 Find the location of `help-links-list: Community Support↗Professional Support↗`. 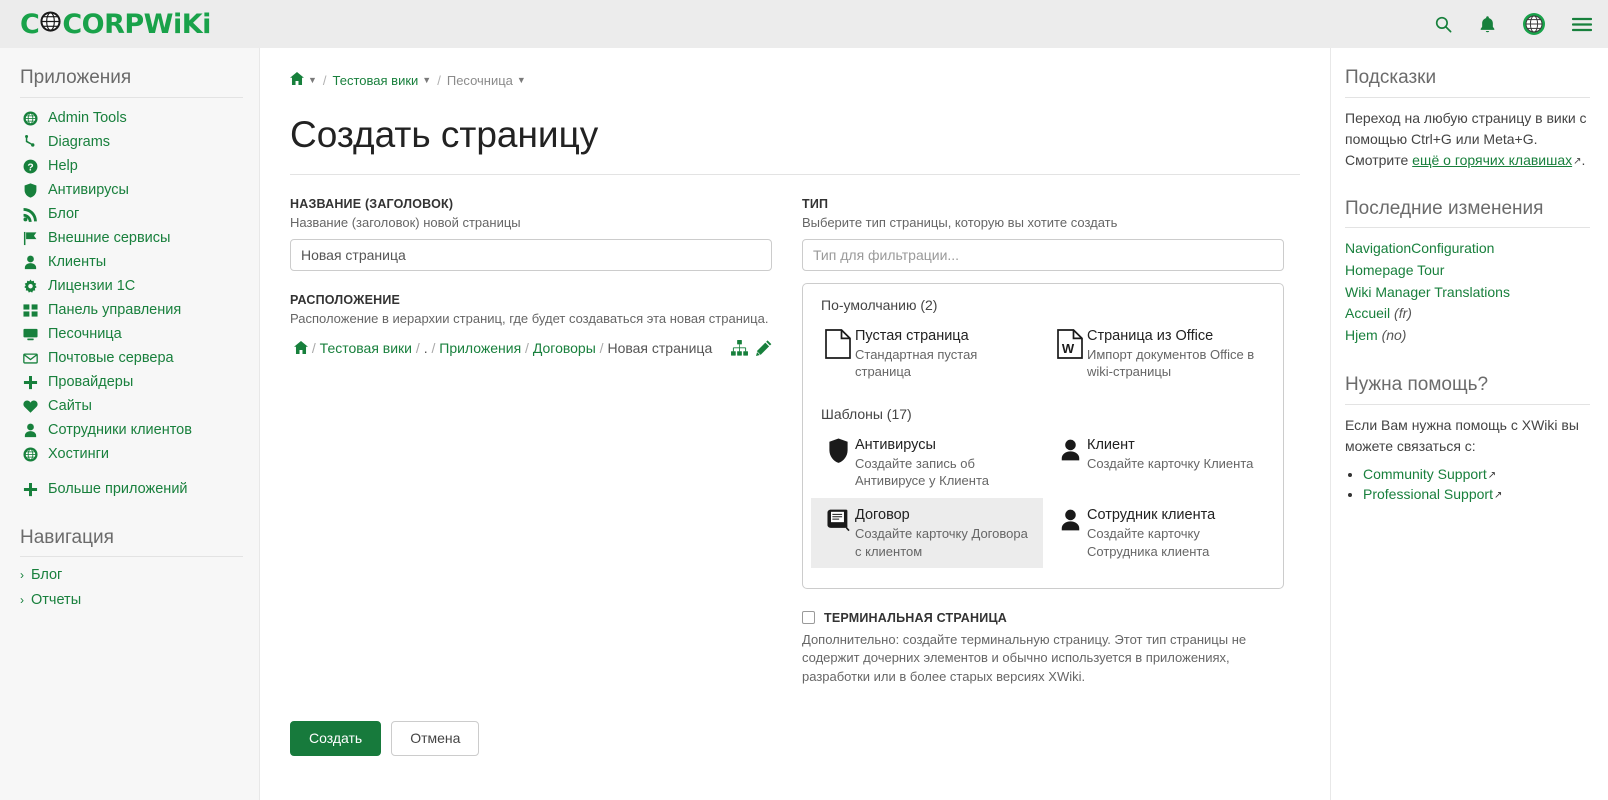

help-links-list: Community Support↗Professional Support↗ is located at coordinates (1467, 484).